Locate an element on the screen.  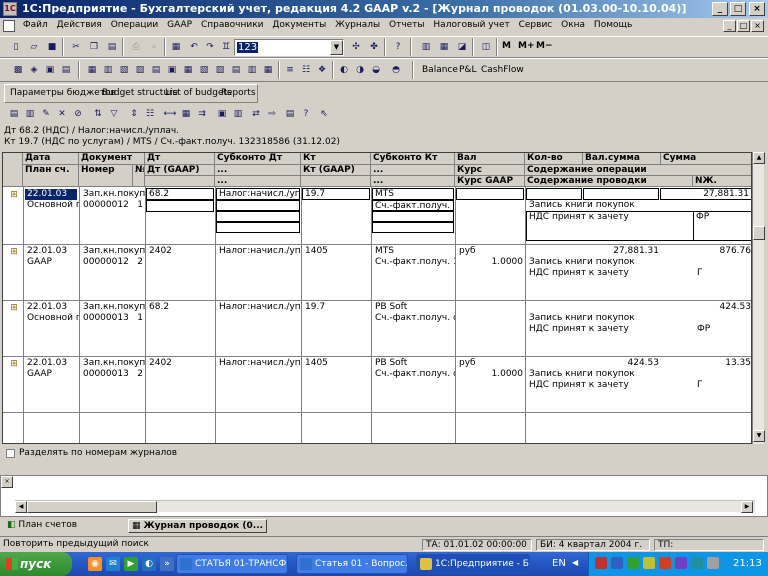
document-icon is located at coordinates (9, 26).